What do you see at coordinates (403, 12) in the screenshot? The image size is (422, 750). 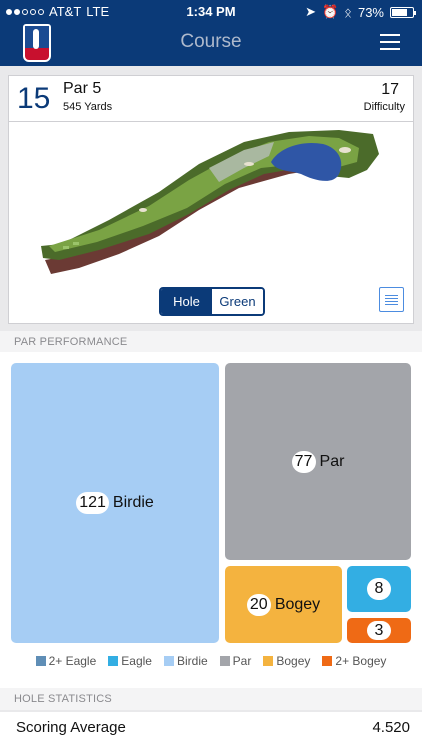 I see `battery-icon` at bounding box center [403, 12].